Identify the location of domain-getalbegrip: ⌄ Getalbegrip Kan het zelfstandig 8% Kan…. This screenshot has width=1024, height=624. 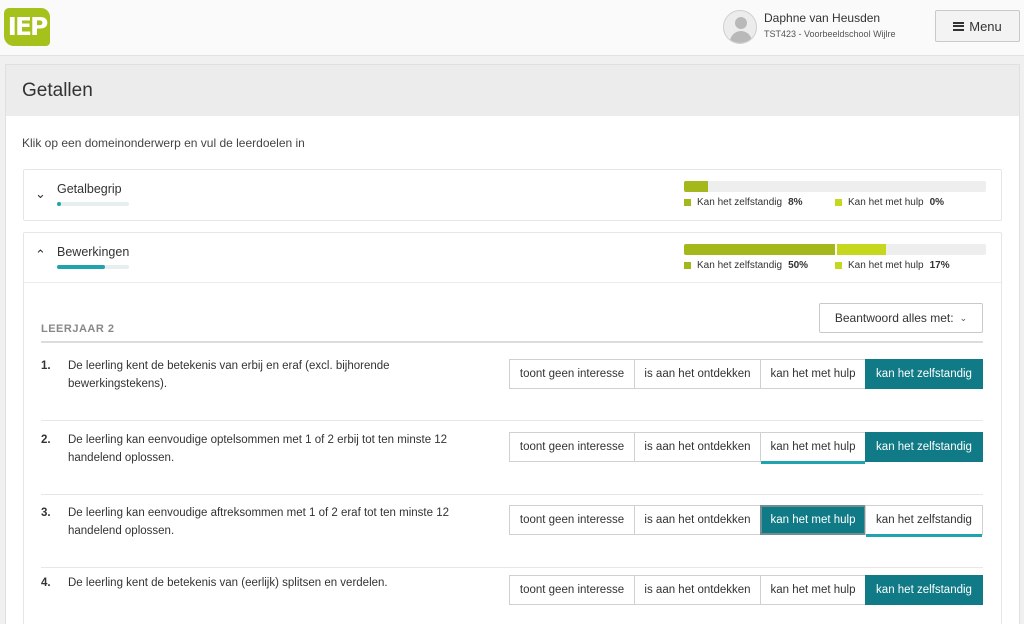
(512, 195).